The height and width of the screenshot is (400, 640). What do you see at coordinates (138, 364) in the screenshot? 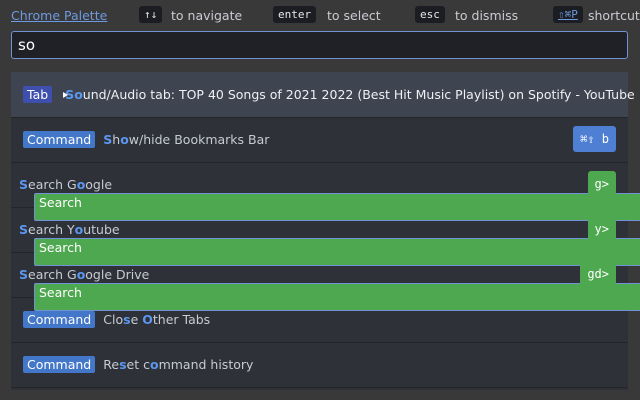
I see `label-text: et c` at bounding box center [138, 364].